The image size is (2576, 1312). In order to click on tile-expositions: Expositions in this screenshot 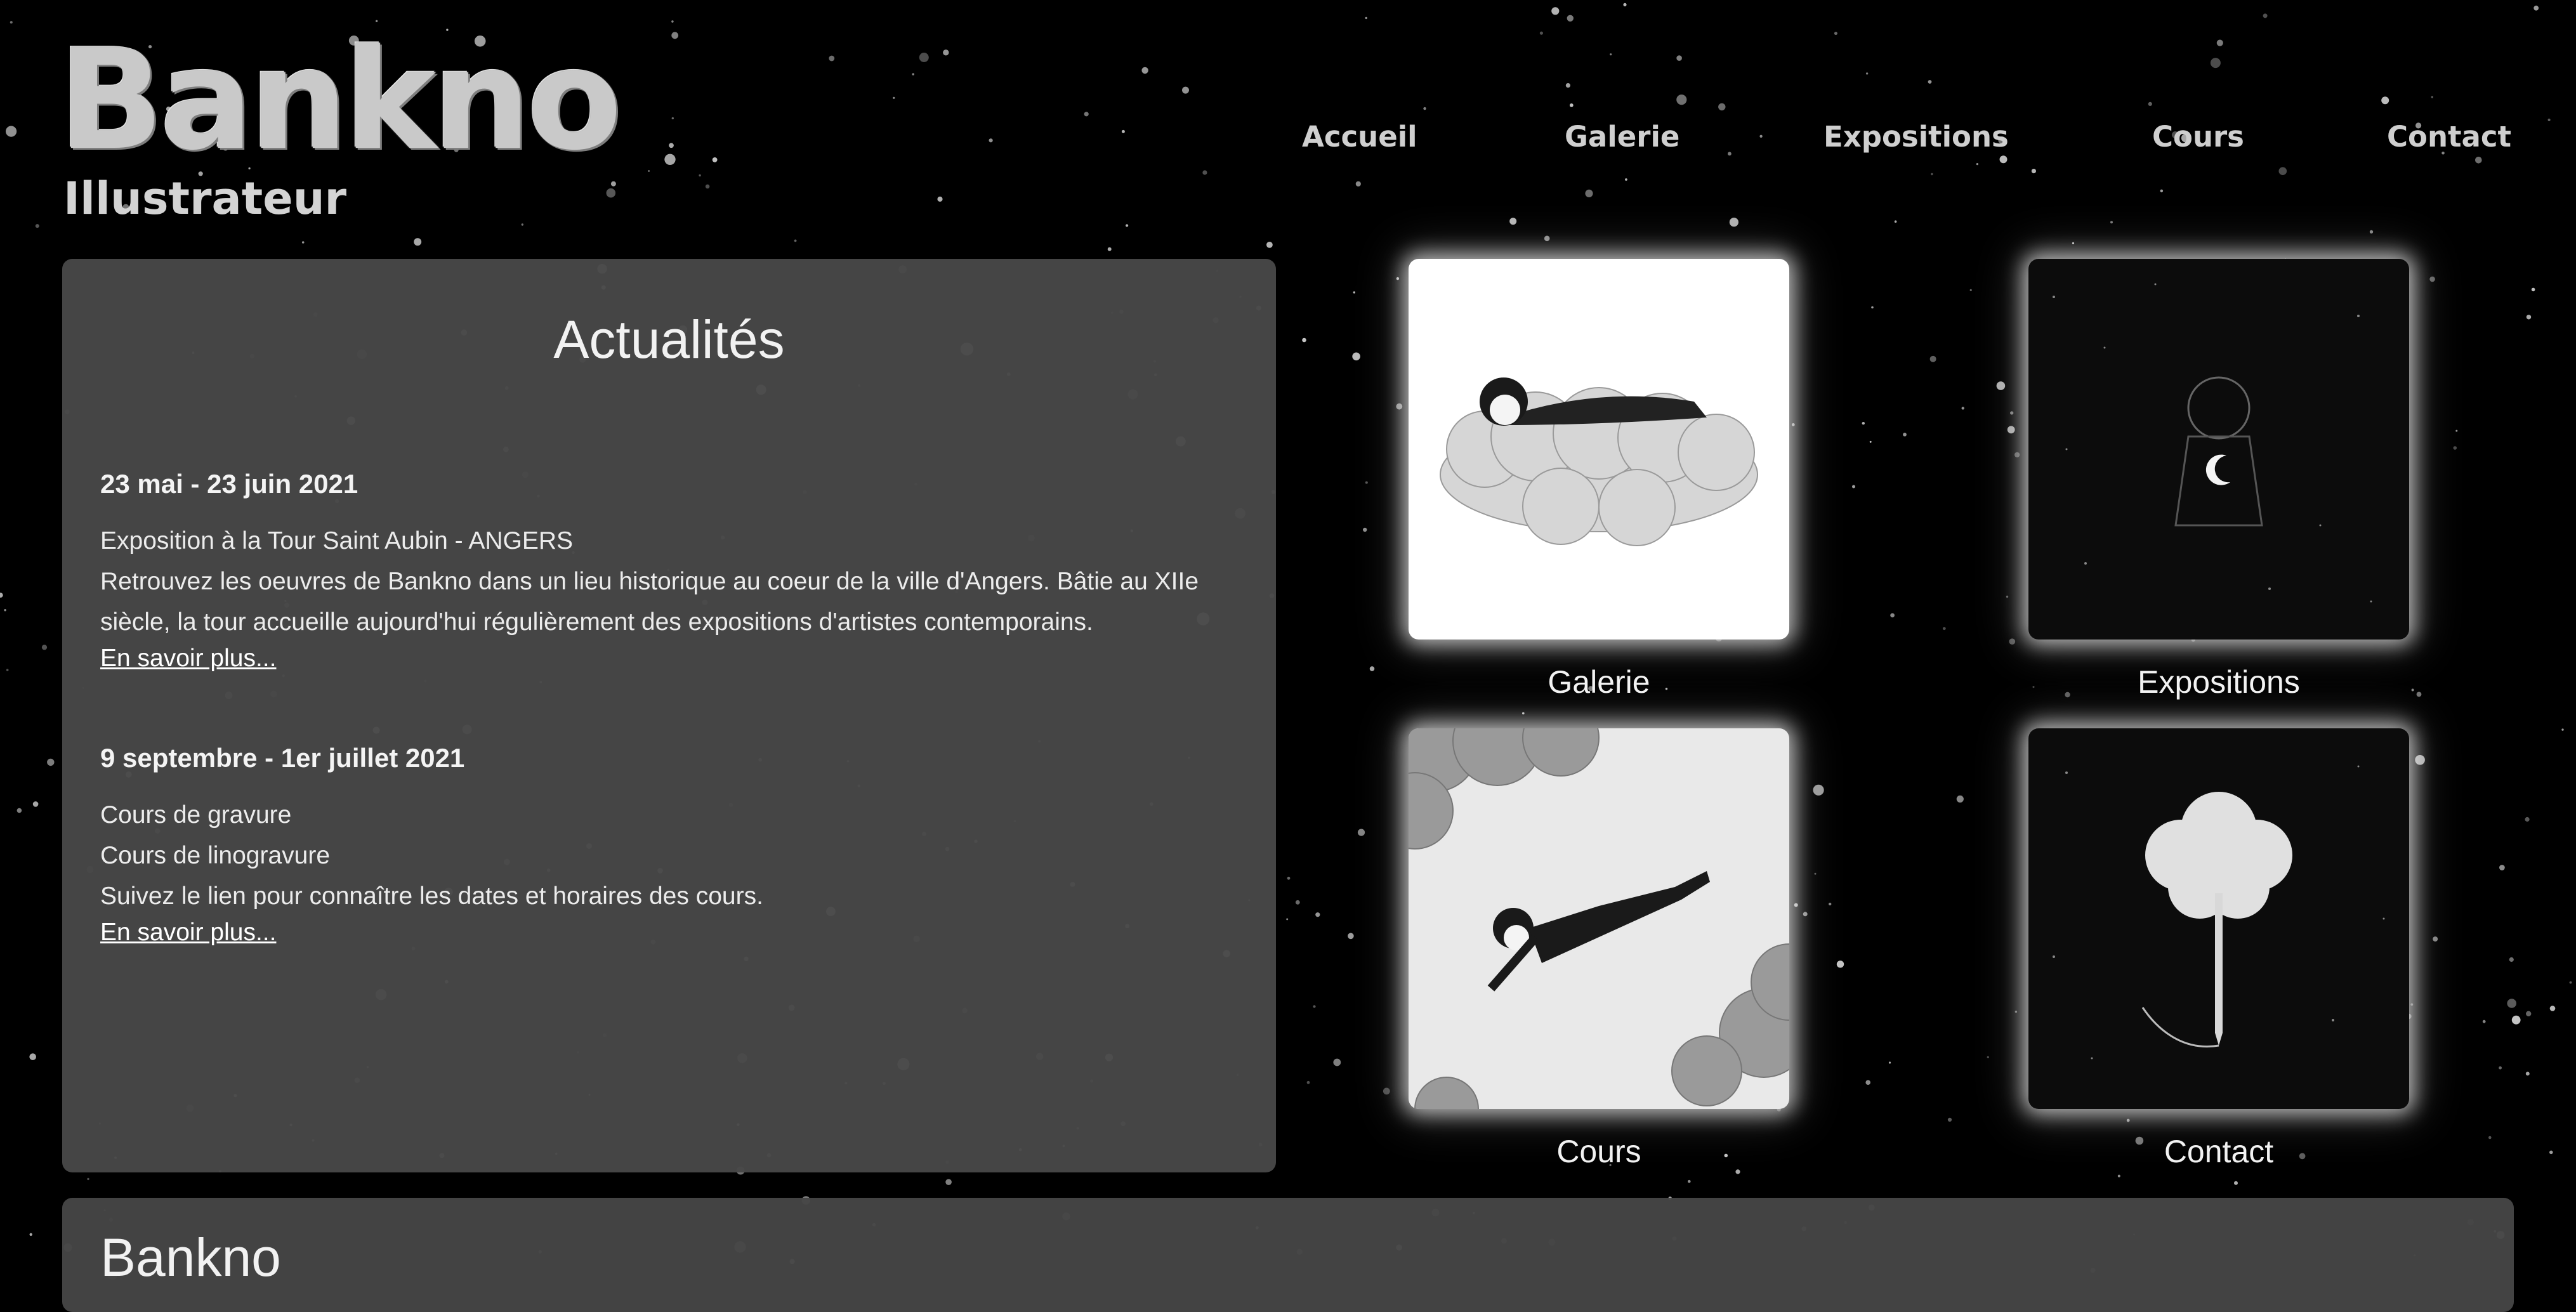, I will do `click(2218, 478)`.